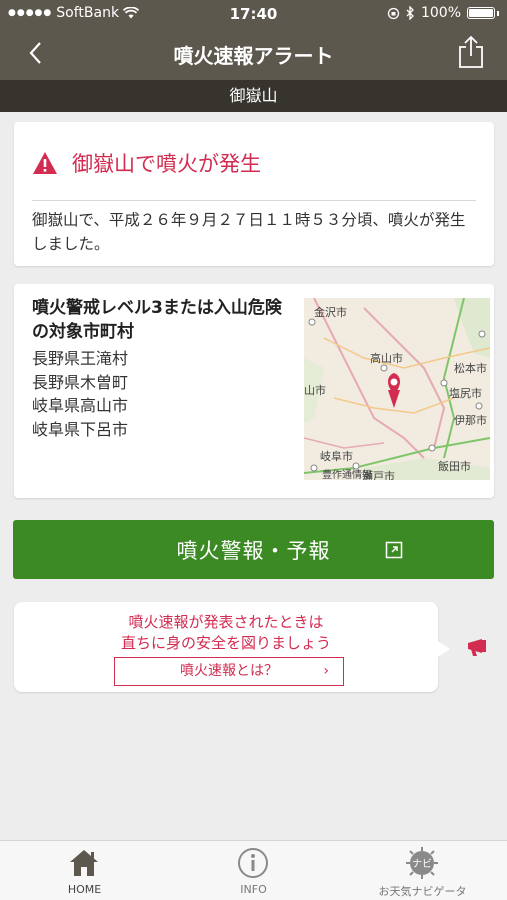 The width and height of the screenshot is (507, 900). I want to click on safety-message-line: 直ちに身の安全を図りましょう, so click(225, 643).